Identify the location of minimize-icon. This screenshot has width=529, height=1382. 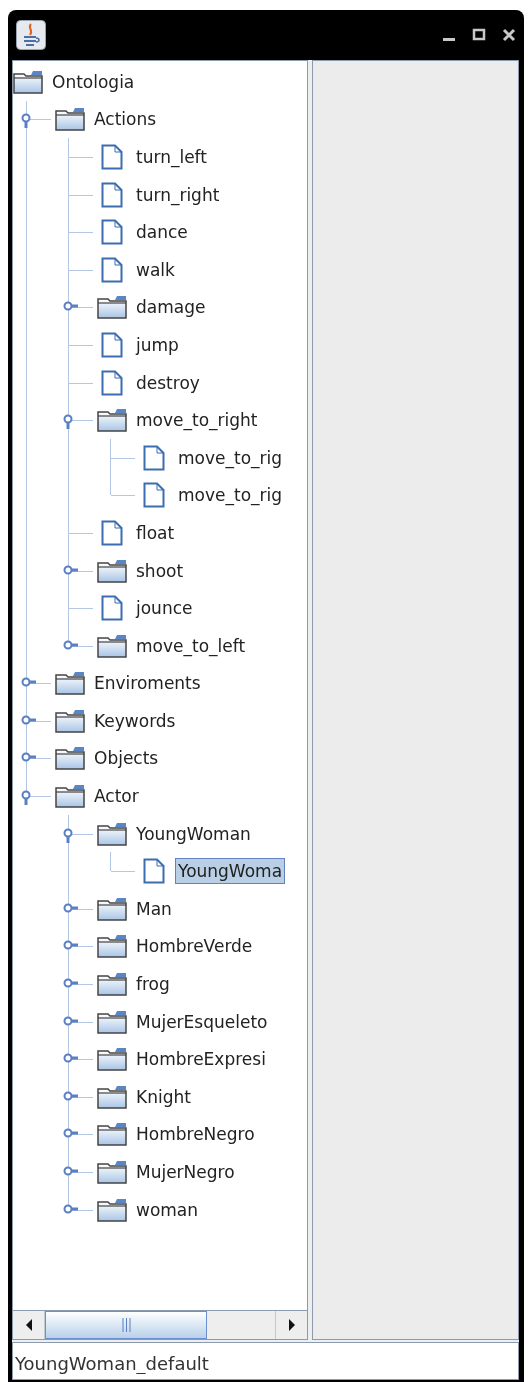
(449, 39).